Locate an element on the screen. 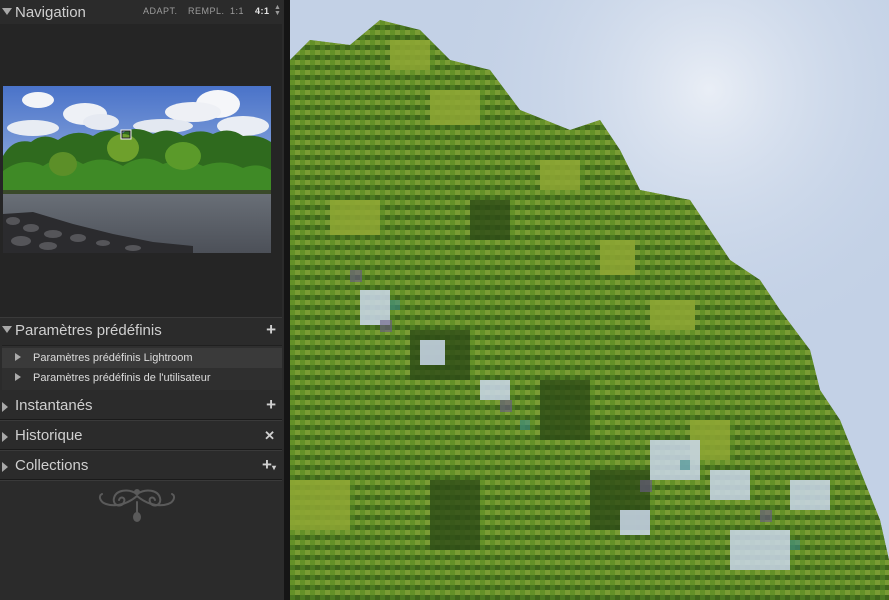  presets-header: Paramètres prédéfinis + is located at coordinates (142, 332).